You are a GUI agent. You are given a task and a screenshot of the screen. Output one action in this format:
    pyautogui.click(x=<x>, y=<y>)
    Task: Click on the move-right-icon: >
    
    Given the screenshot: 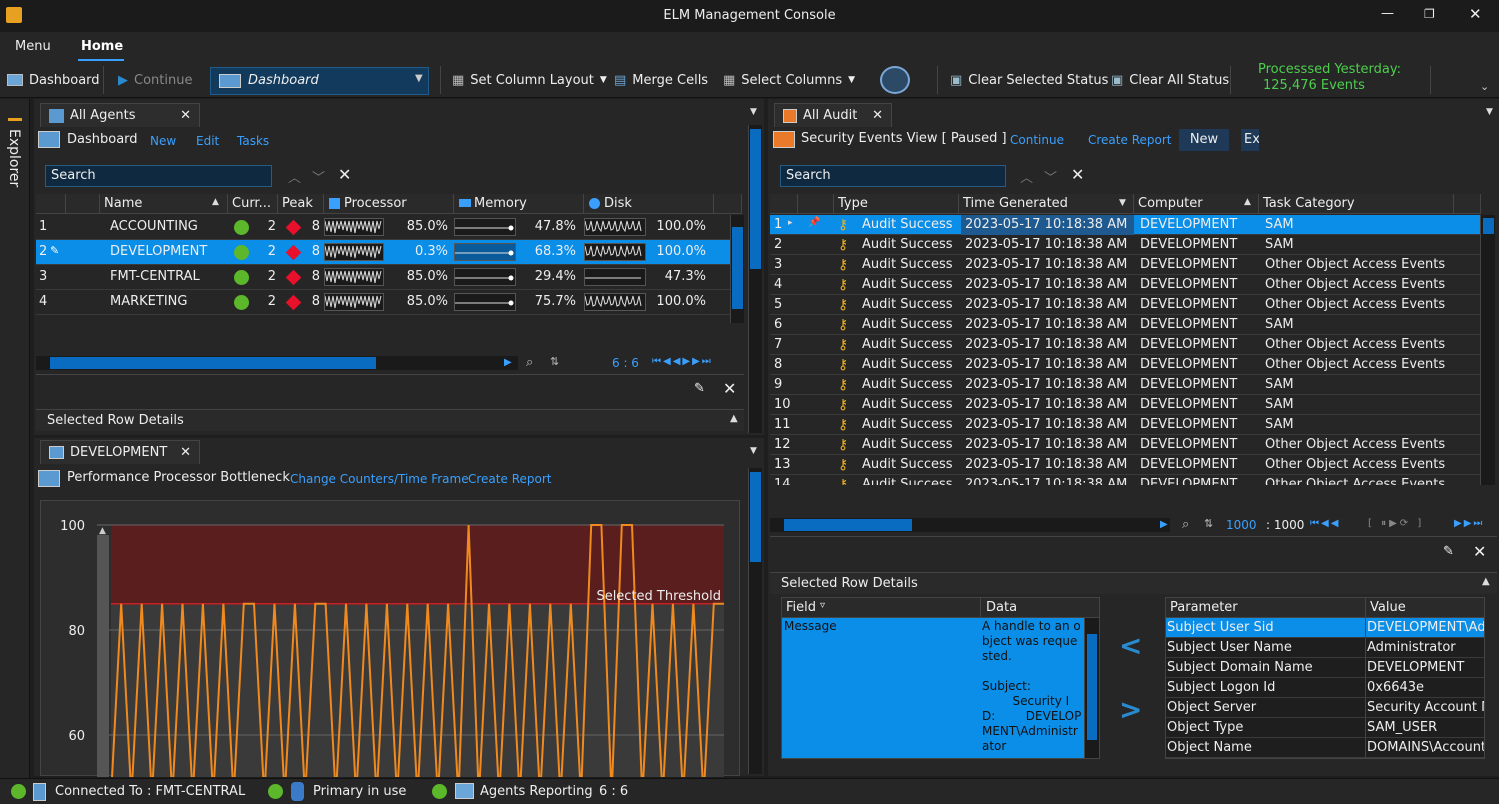 What is the action you would take?
    pyautogui.click(x=1130, y=709)
    